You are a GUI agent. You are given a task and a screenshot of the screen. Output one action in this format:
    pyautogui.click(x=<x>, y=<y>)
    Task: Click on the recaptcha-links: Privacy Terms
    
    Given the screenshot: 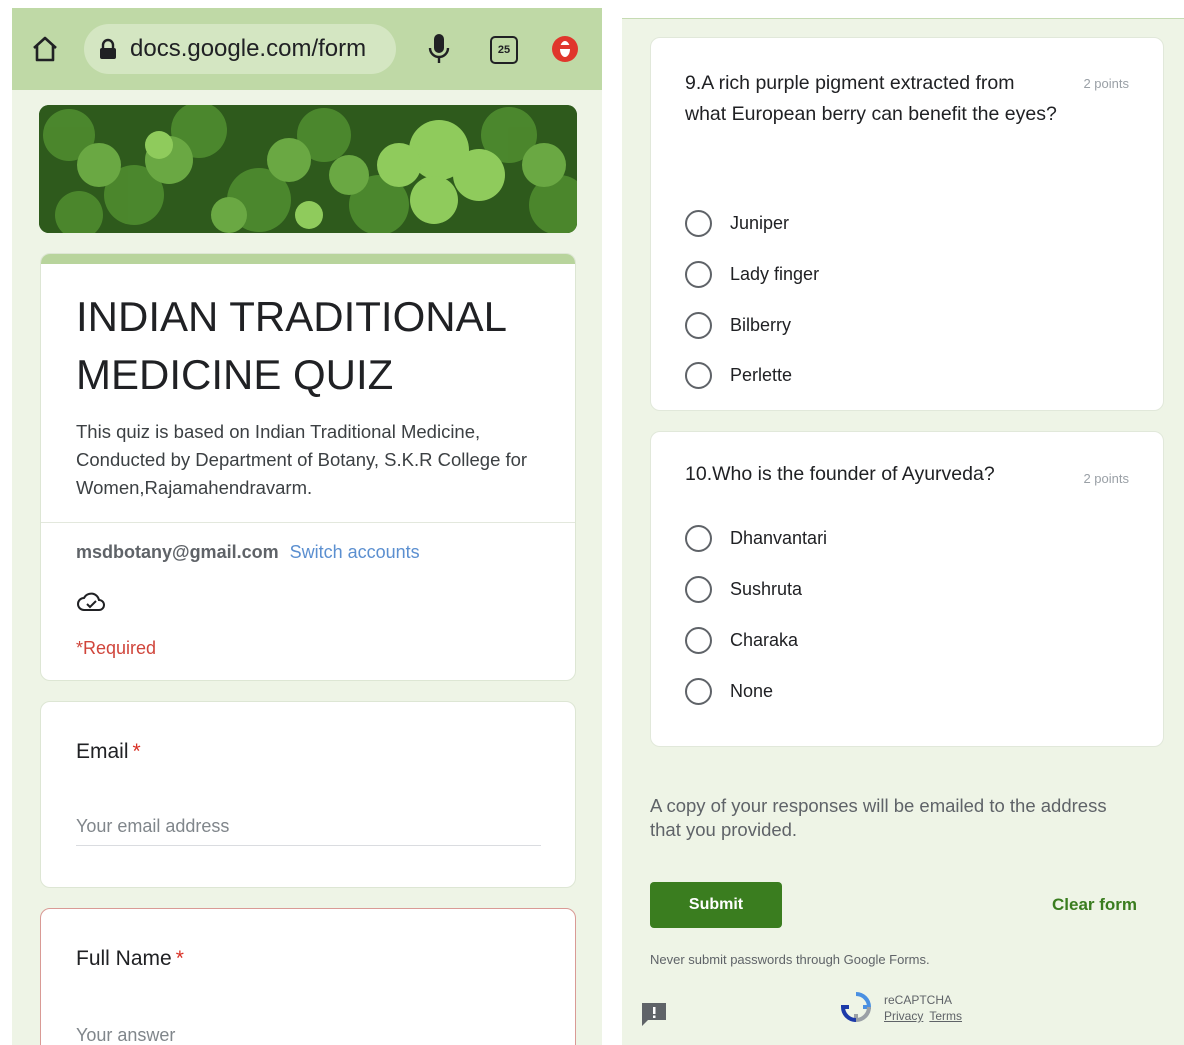 What is the action you would take?
    pyautogui.click(x=926, y=1016)
    